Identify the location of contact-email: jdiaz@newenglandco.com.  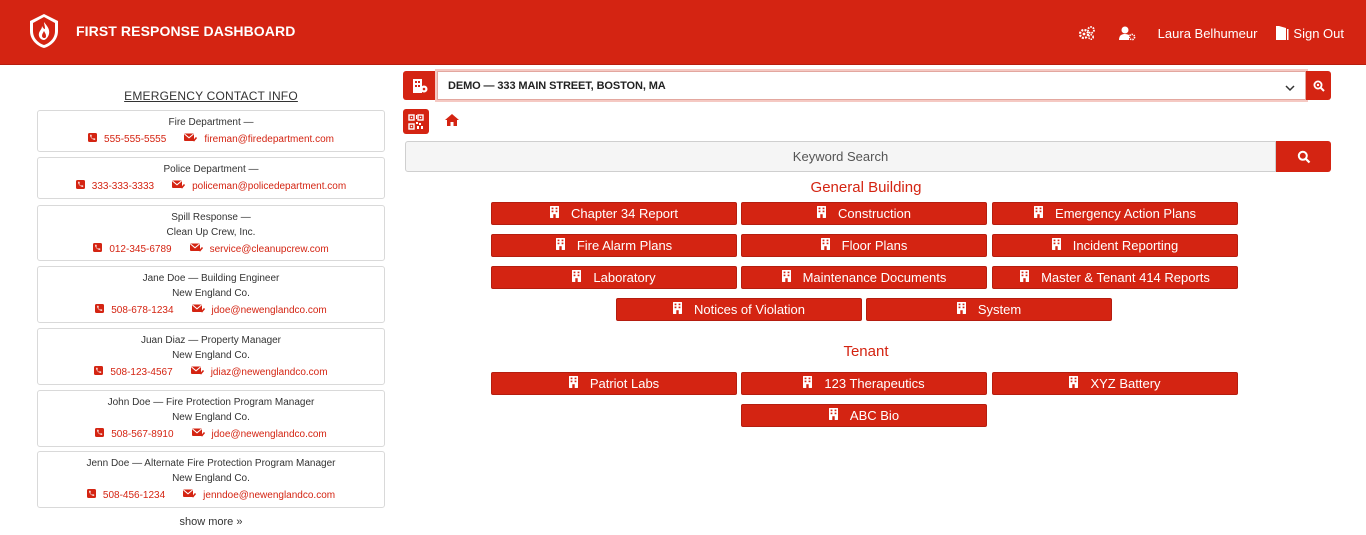
(259, 373).